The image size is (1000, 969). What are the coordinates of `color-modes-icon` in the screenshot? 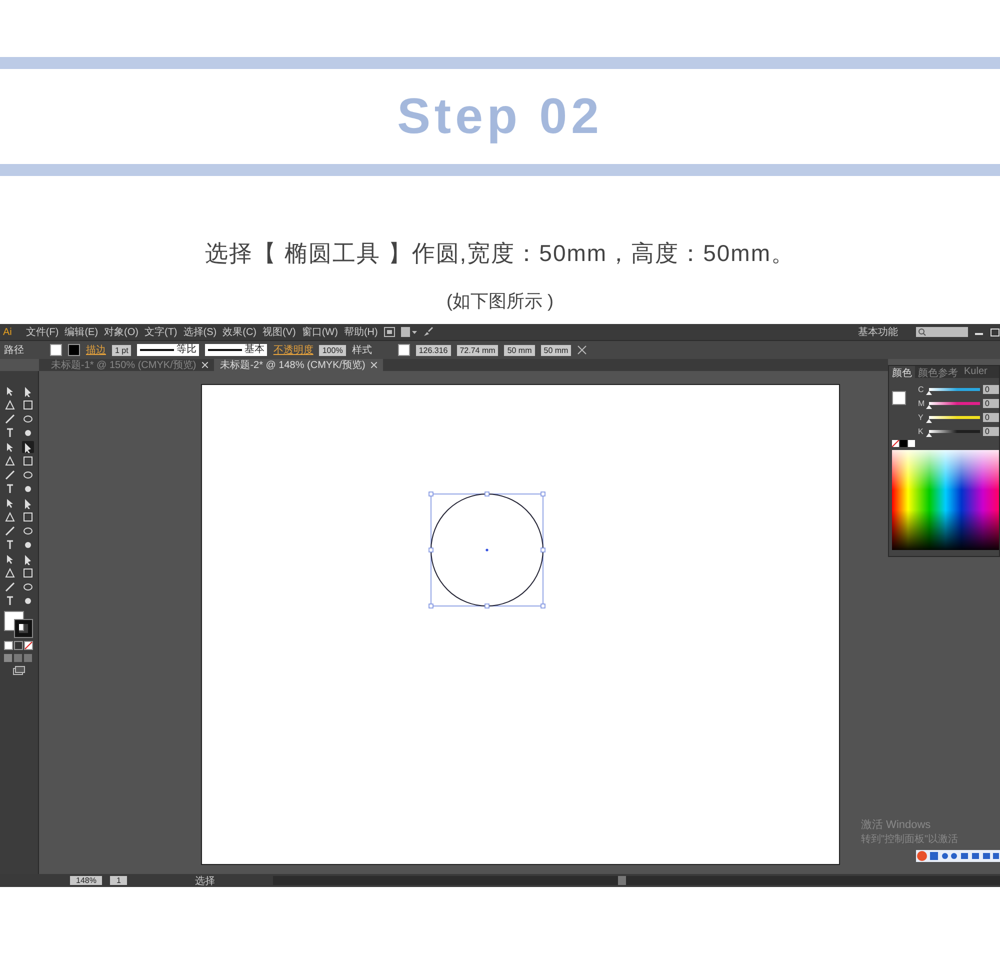 It's located at (19, 645).